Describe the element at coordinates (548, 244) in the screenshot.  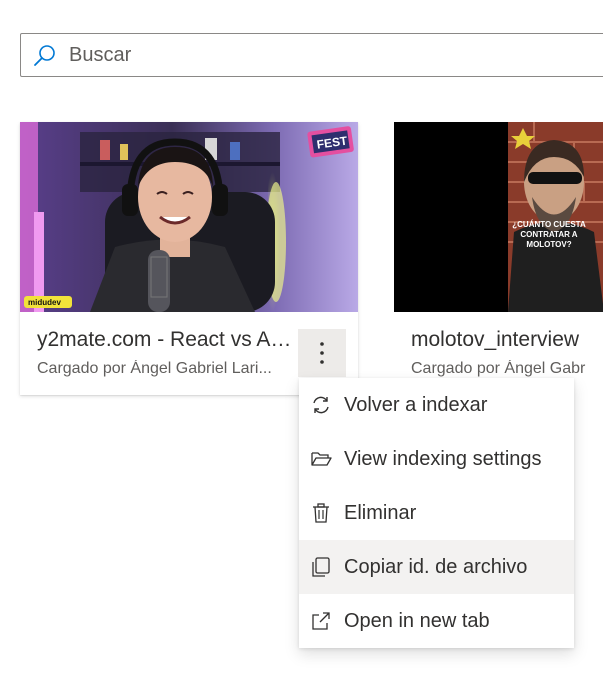
I see `thumbnail-caption-line3: MOLOTOV?` at that location.